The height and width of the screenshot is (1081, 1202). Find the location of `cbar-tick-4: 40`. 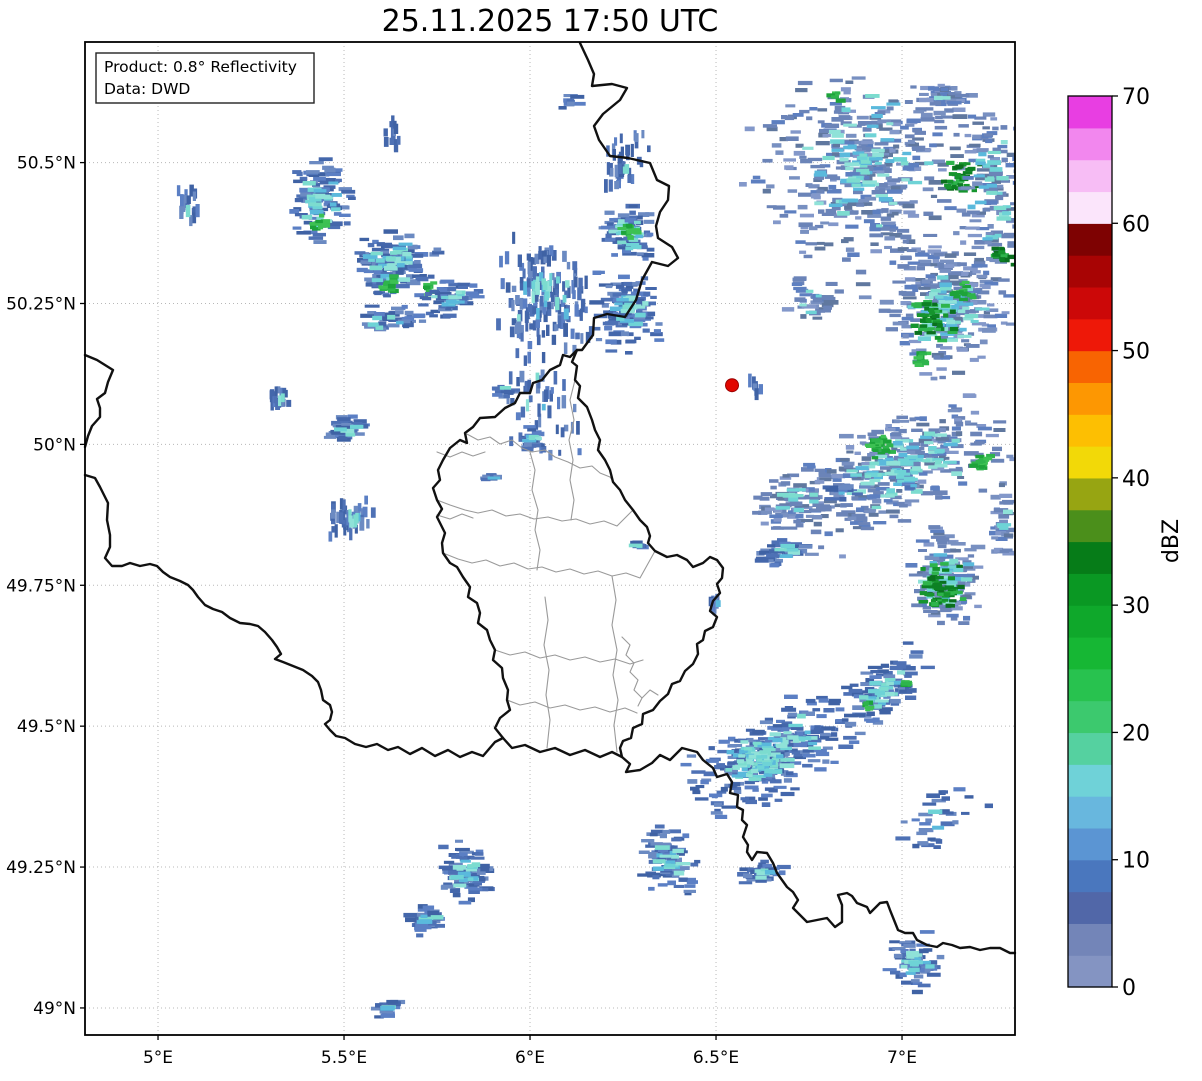

cbar-tick-4: 40 is located at coordinates (1136, 479).